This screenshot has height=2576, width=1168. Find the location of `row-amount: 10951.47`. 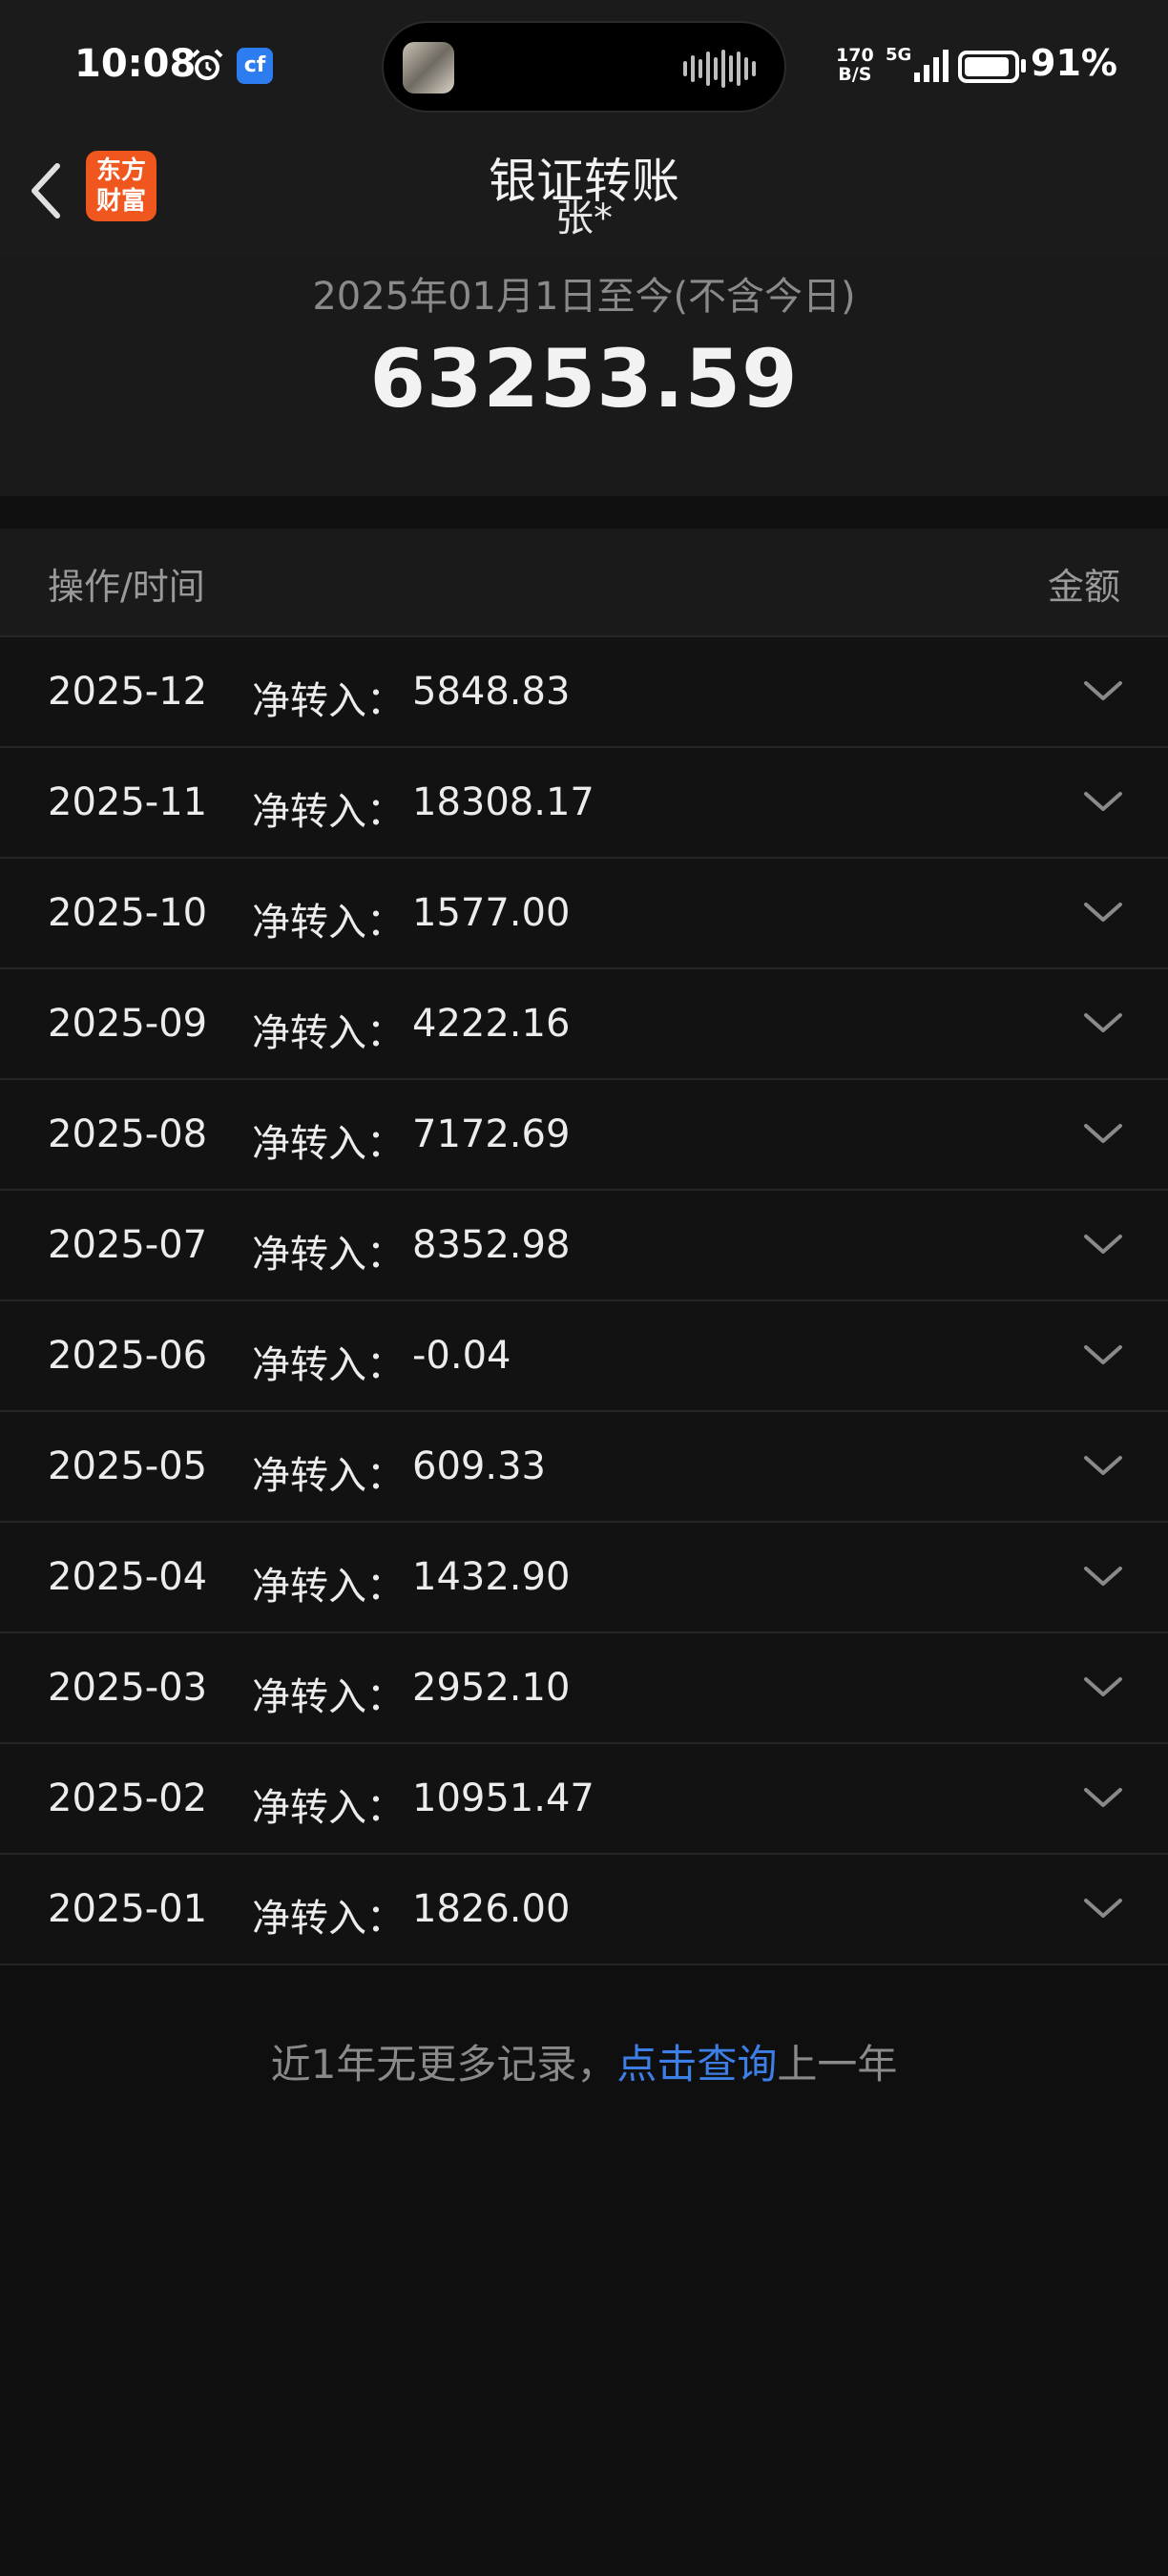

row-amount: 10951.47 is located at coordinates (503, 1798).